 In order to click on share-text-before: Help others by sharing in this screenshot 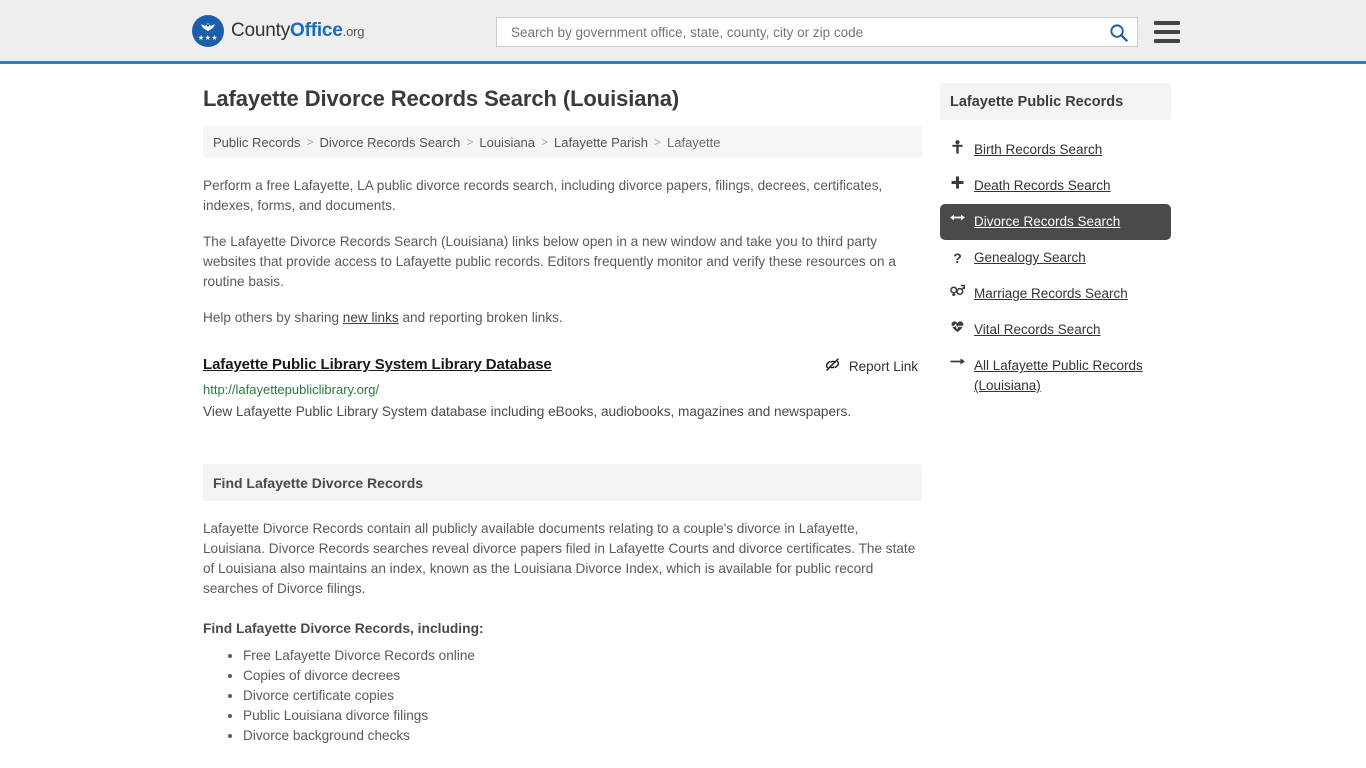, I will do `click(273, 317)`.